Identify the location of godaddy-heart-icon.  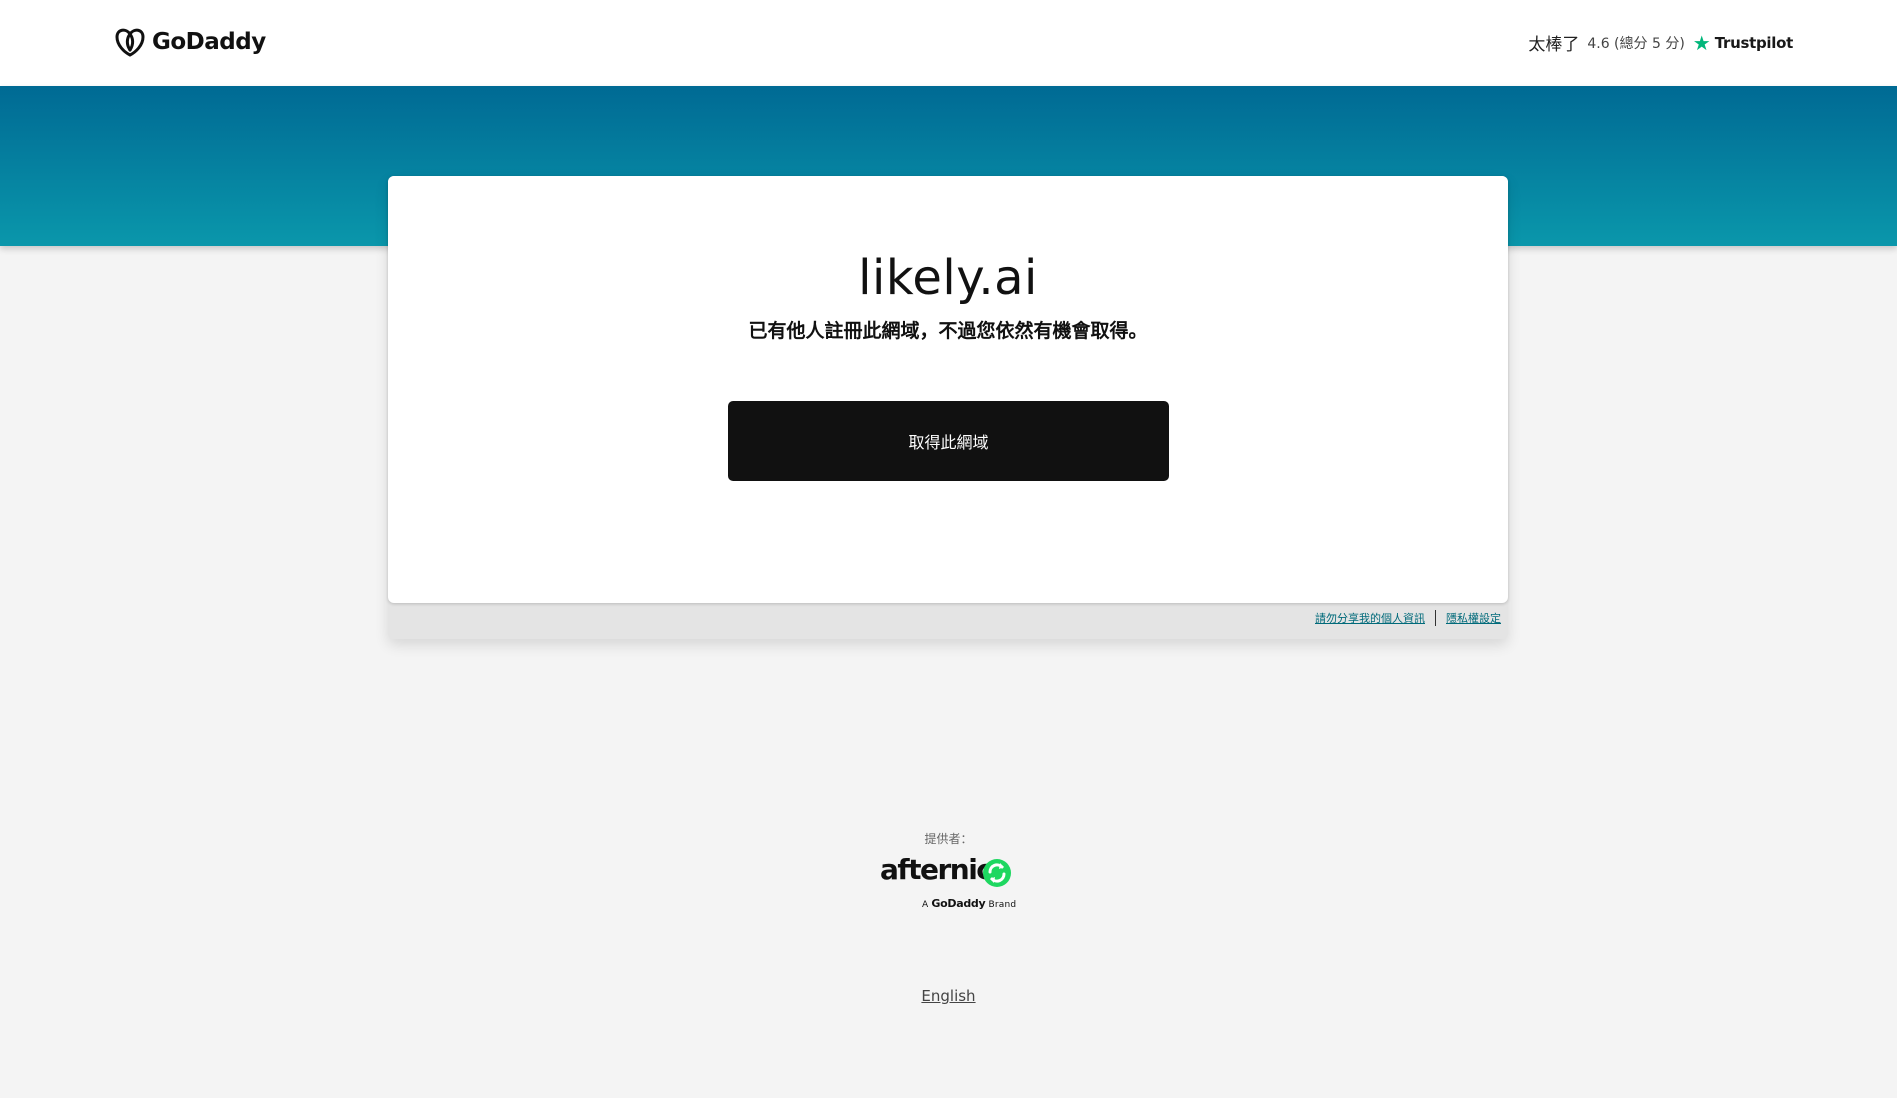
(130, 42).